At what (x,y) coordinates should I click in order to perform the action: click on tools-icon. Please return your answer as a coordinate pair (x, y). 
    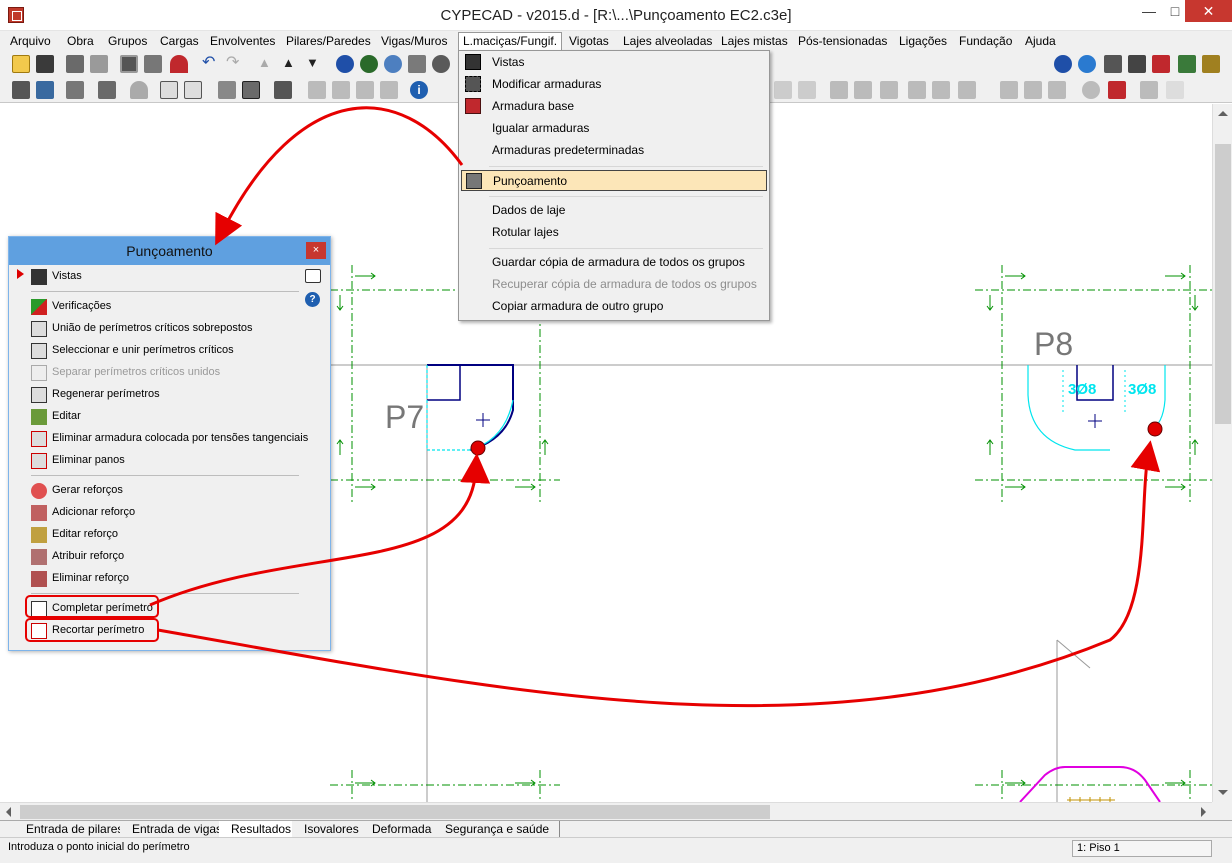
    Looking at the image, I should click on (75, 64).